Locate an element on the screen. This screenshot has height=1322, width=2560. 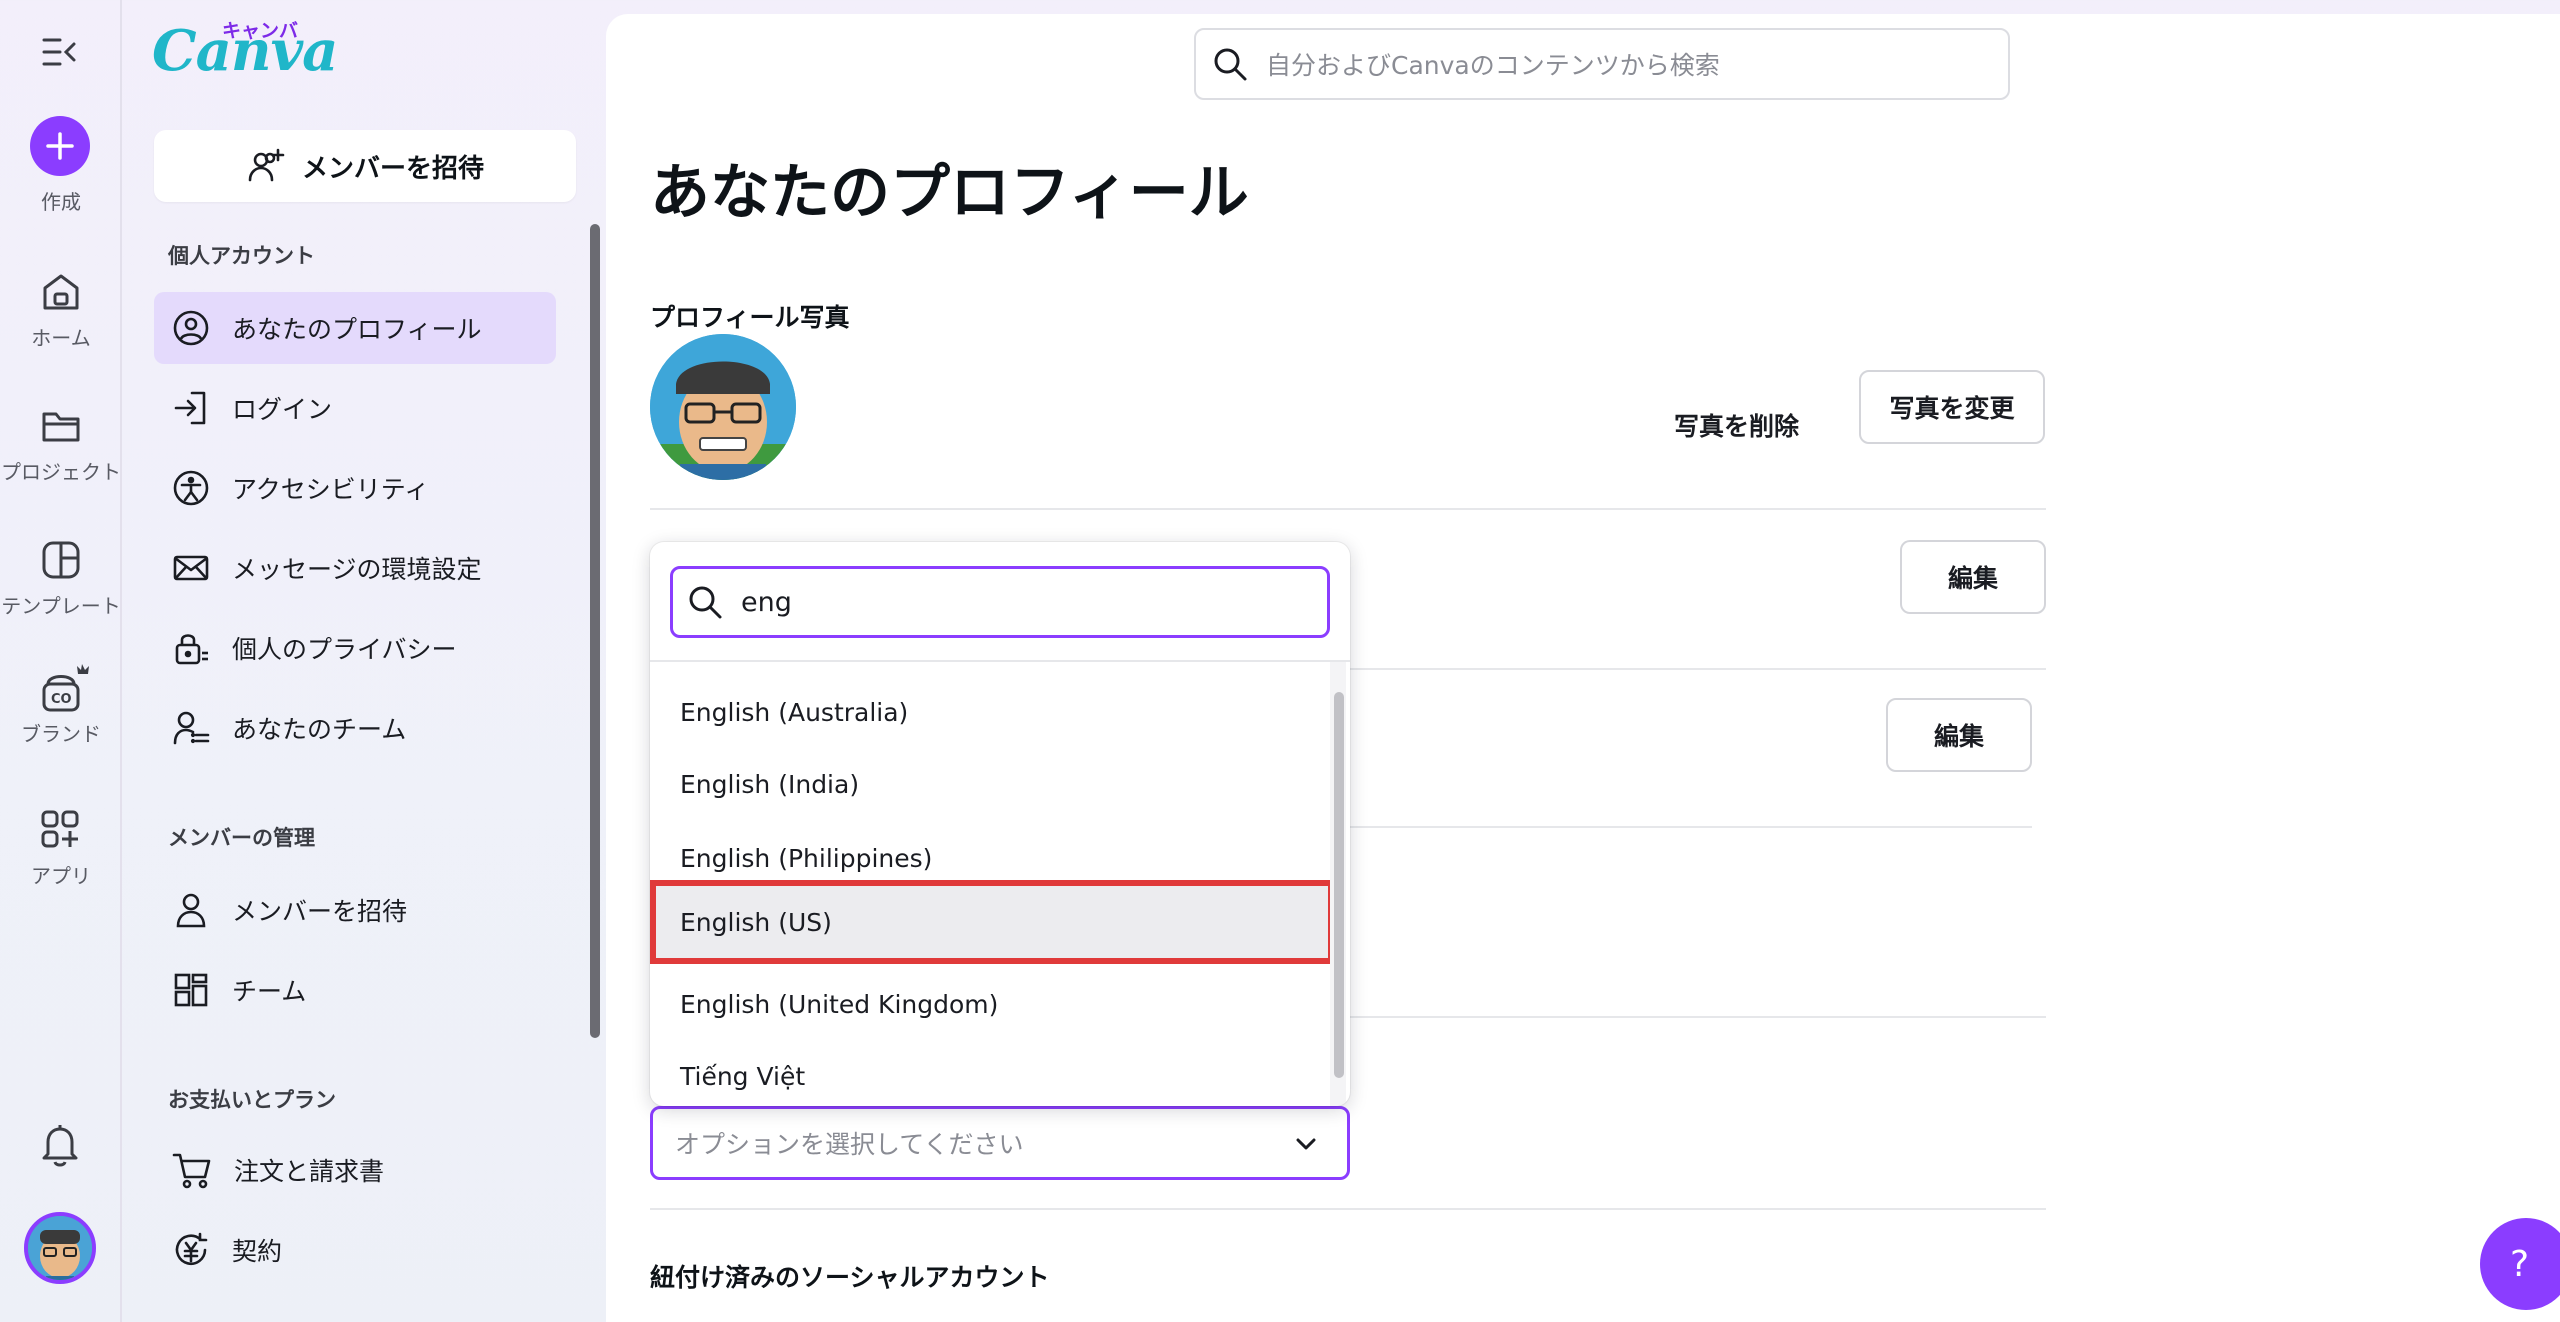
rail-home: ホーム is located at coordinates (61, 310).